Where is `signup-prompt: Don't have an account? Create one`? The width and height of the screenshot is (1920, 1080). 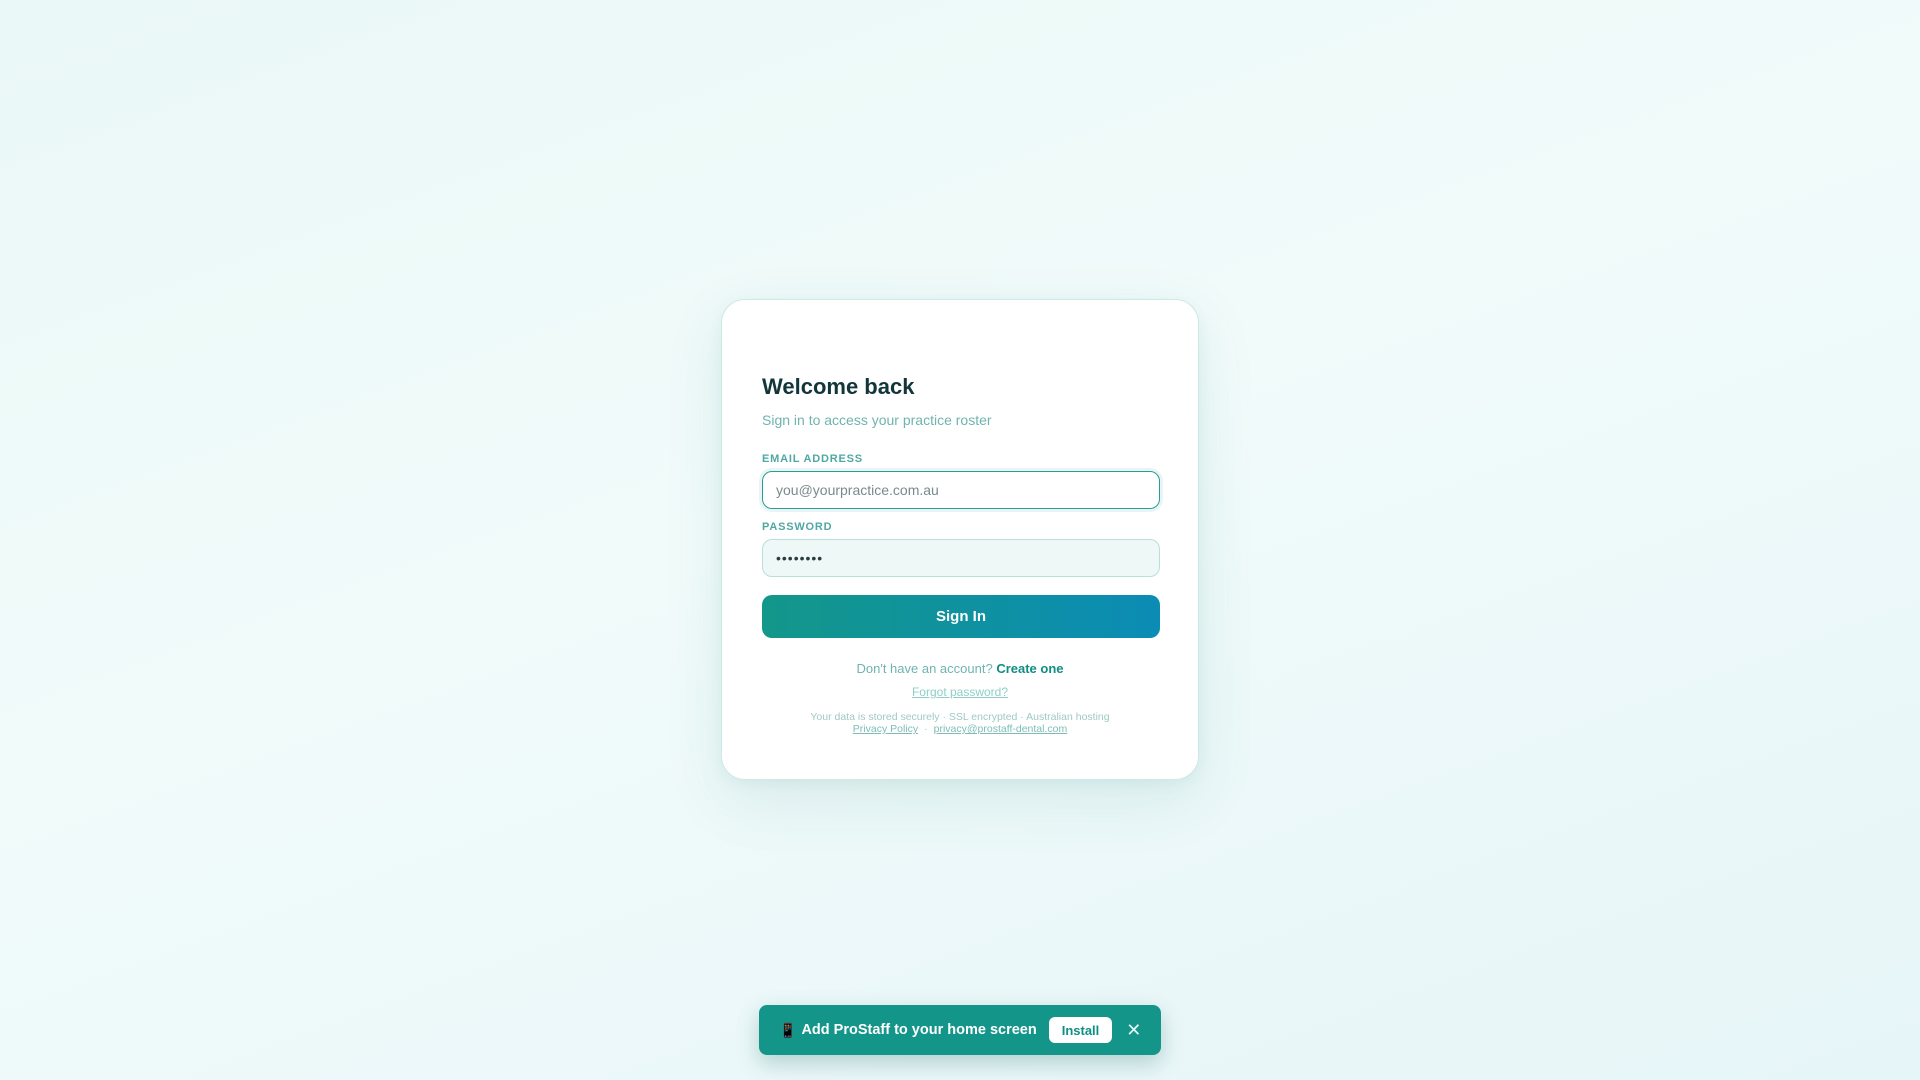
signup-prompt: Don't have an account? Create one is located at coordinates (960, 668).